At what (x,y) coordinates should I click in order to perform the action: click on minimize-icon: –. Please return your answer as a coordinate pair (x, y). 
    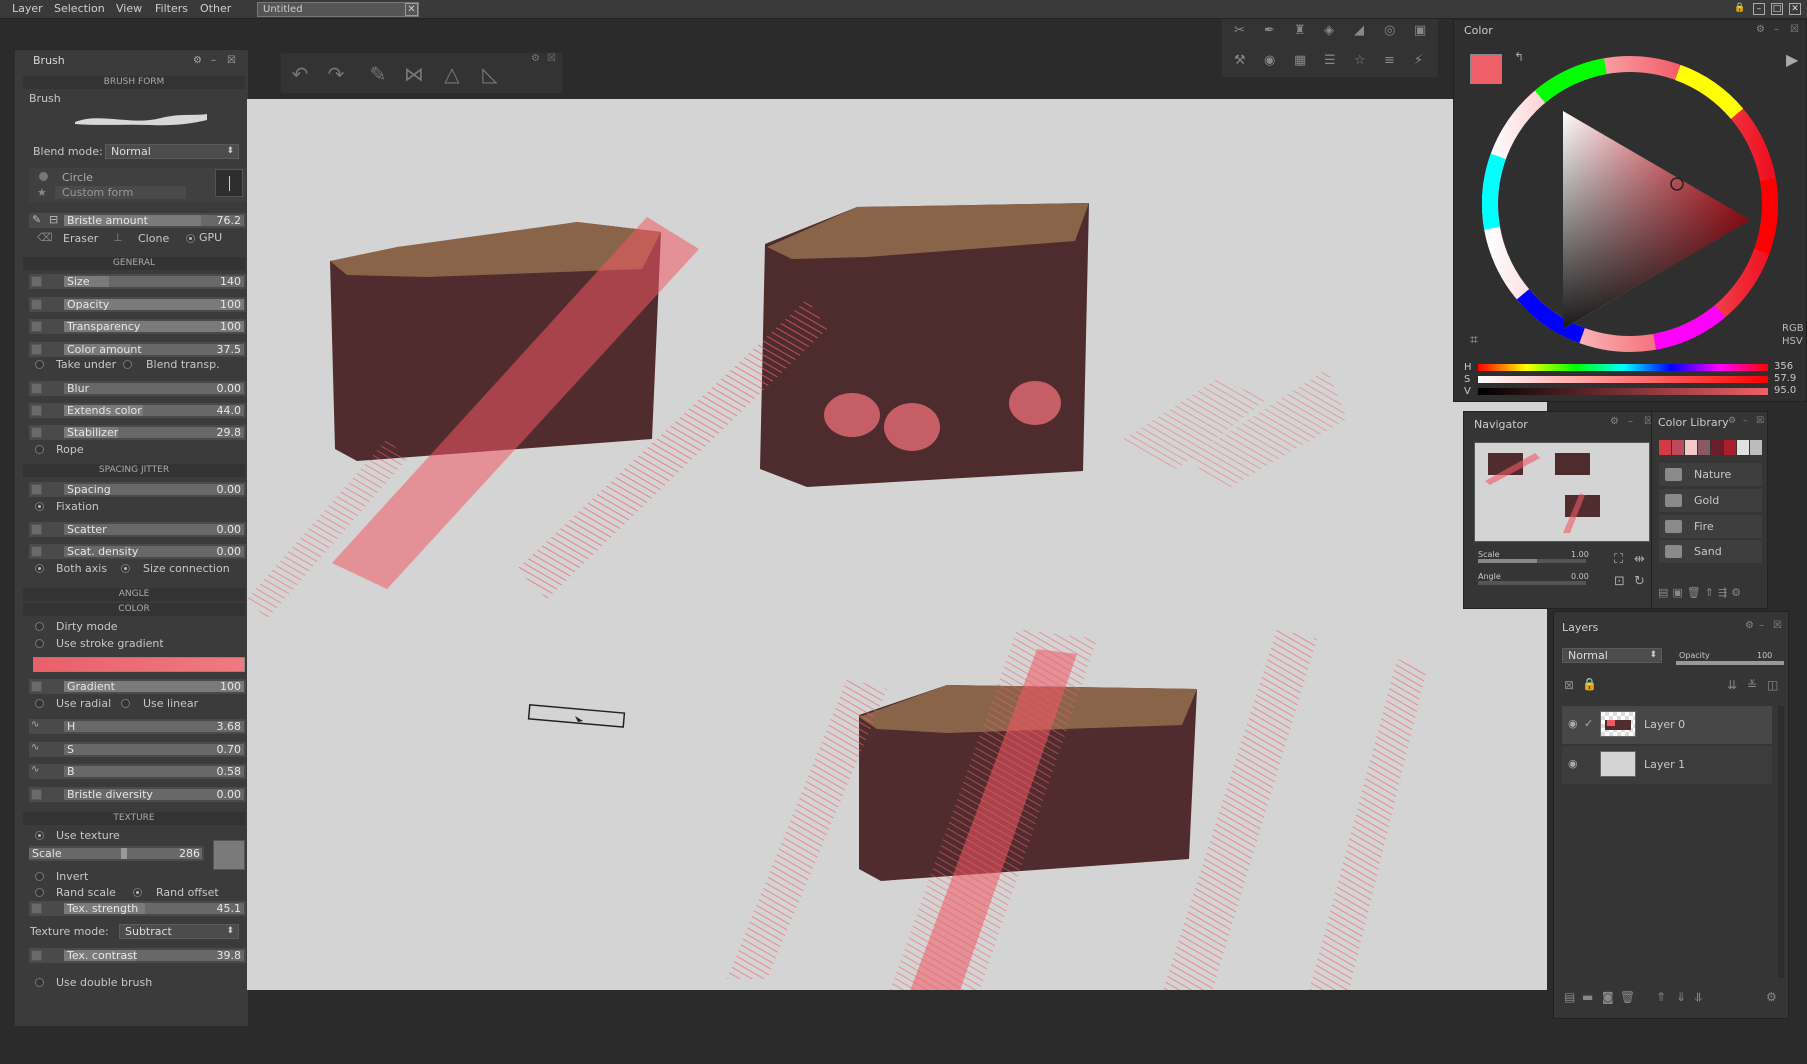
    Looking at the image, I should click on (1759, 9).